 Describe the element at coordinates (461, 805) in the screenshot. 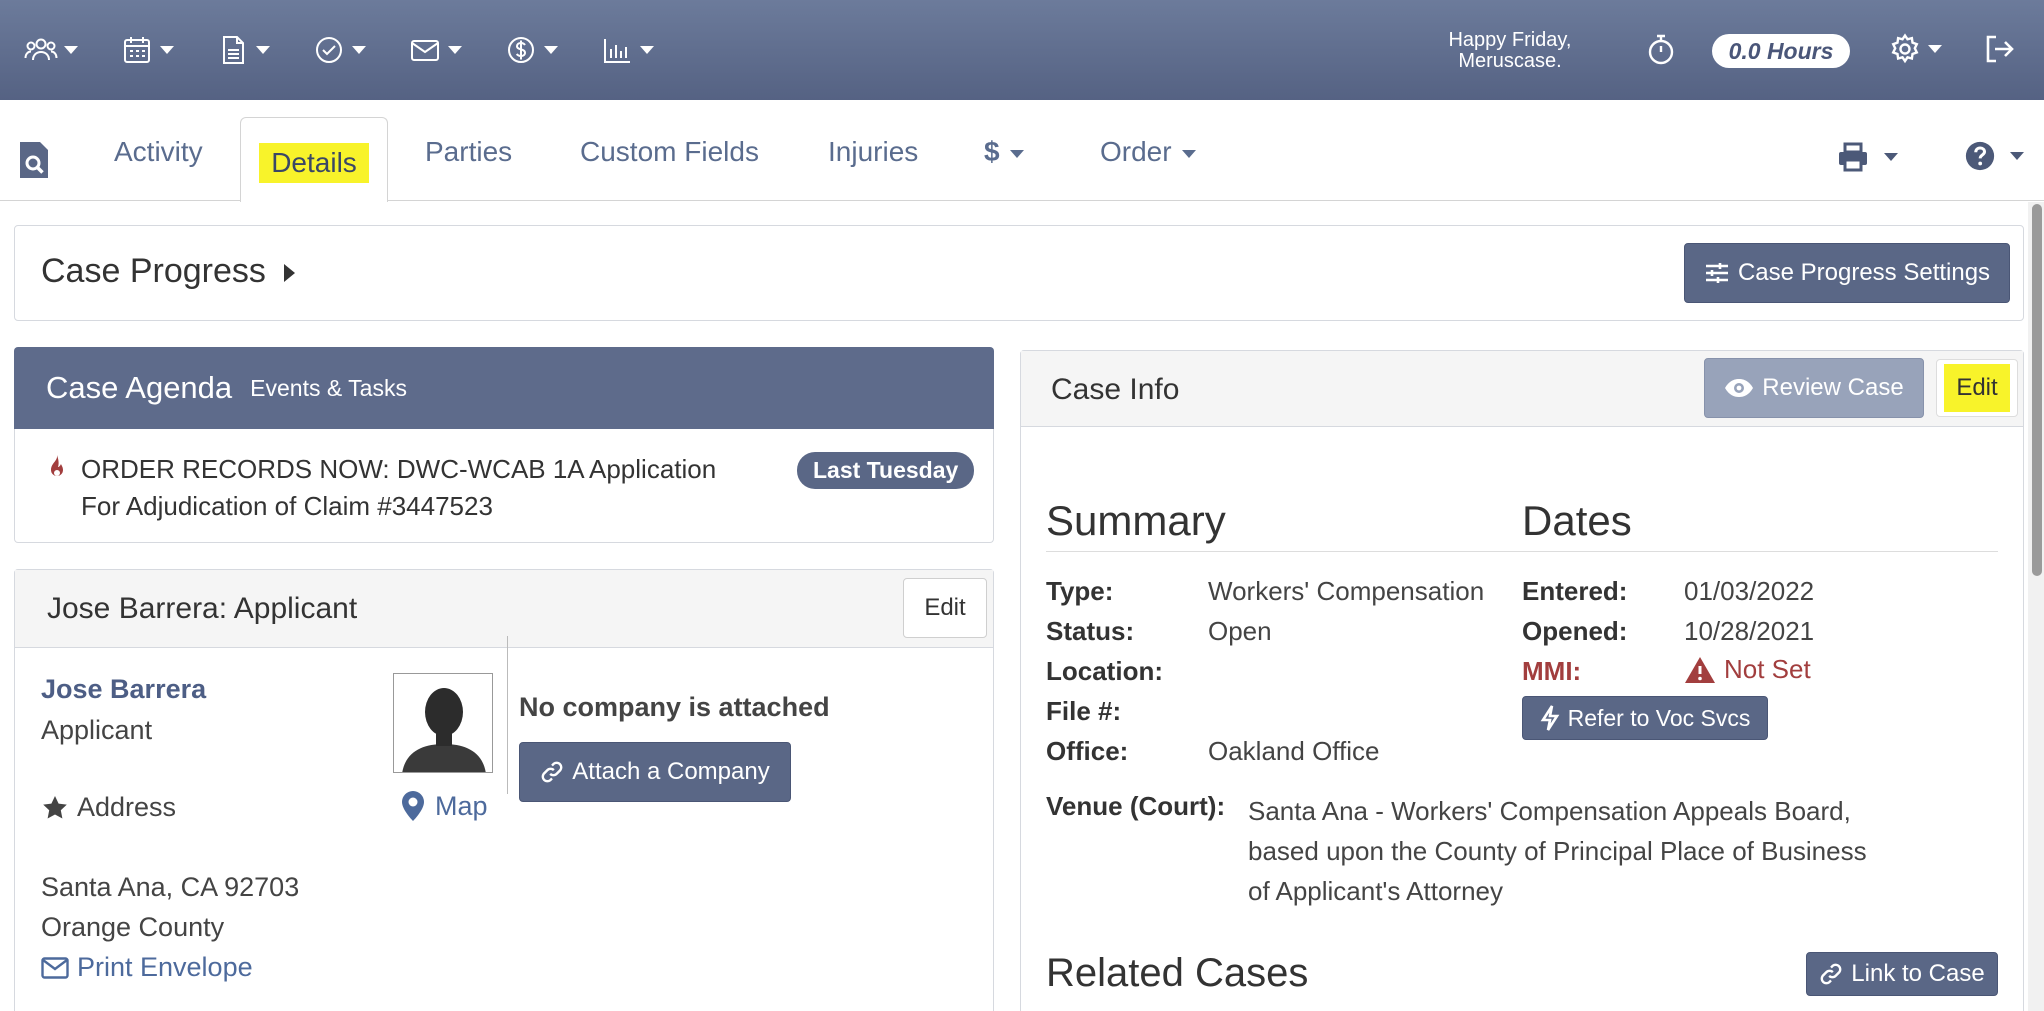

I see `map-label: Map` at that location.